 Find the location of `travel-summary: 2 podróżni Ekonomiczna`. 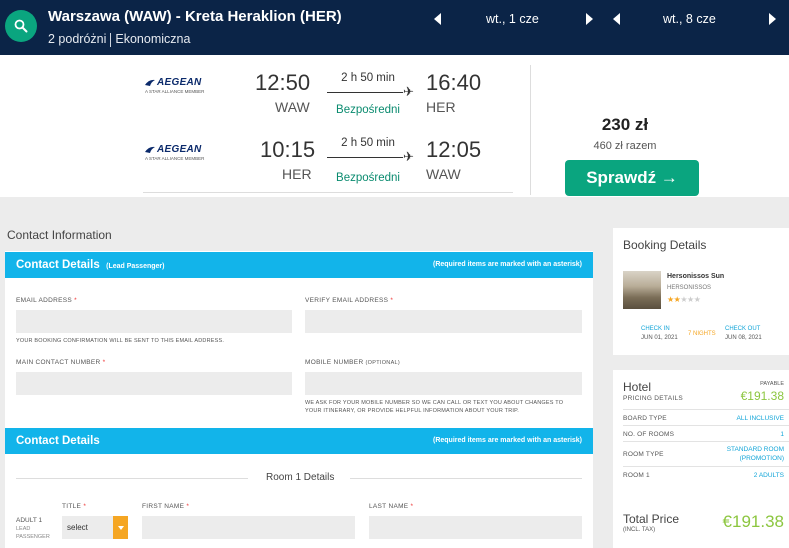

travel-summary: 2 podróżni Ekonomiczna is located at coordinates (119, 39).